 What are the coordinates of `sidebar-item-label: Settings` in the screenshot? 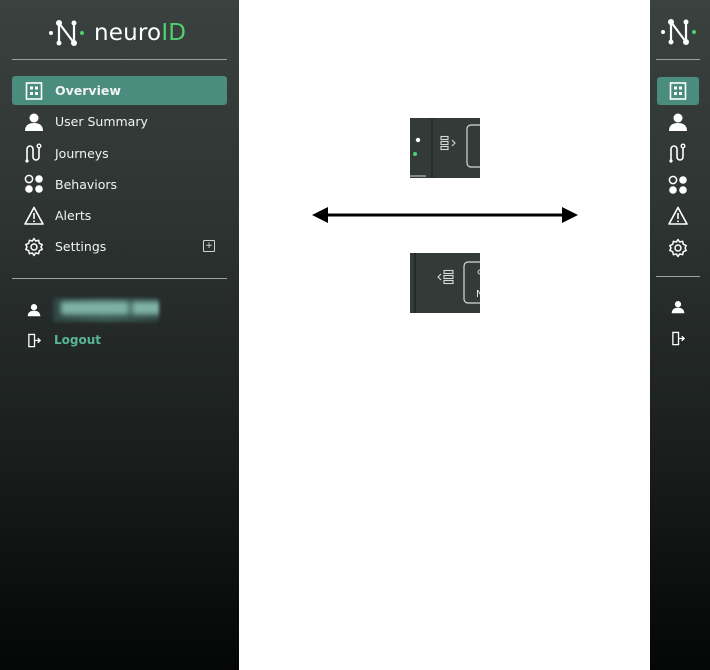 It's located at (81, 247).